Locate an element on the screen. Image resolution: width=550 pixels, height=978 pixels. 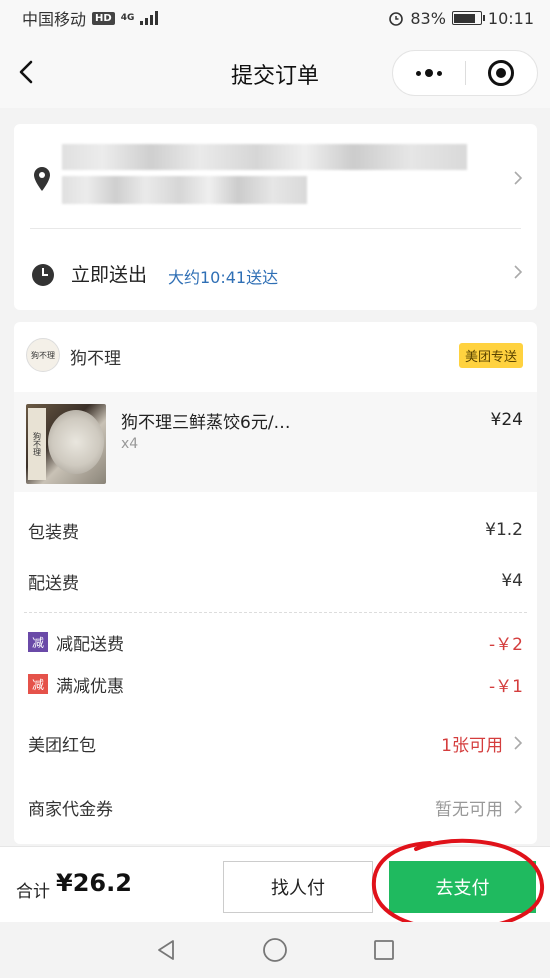
voucher-value: 暂无可用 is located at coordinates (469, 809).